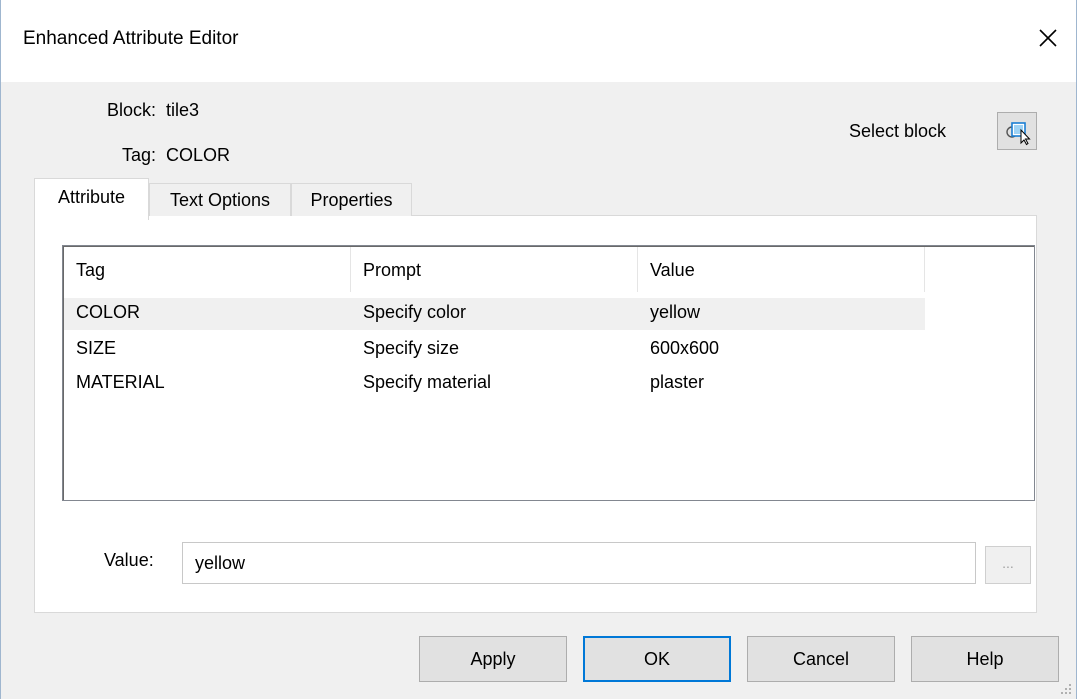  Describe the element at coordinates (579, 563) in the screenshot. I see `value-input: yellow` at that location.